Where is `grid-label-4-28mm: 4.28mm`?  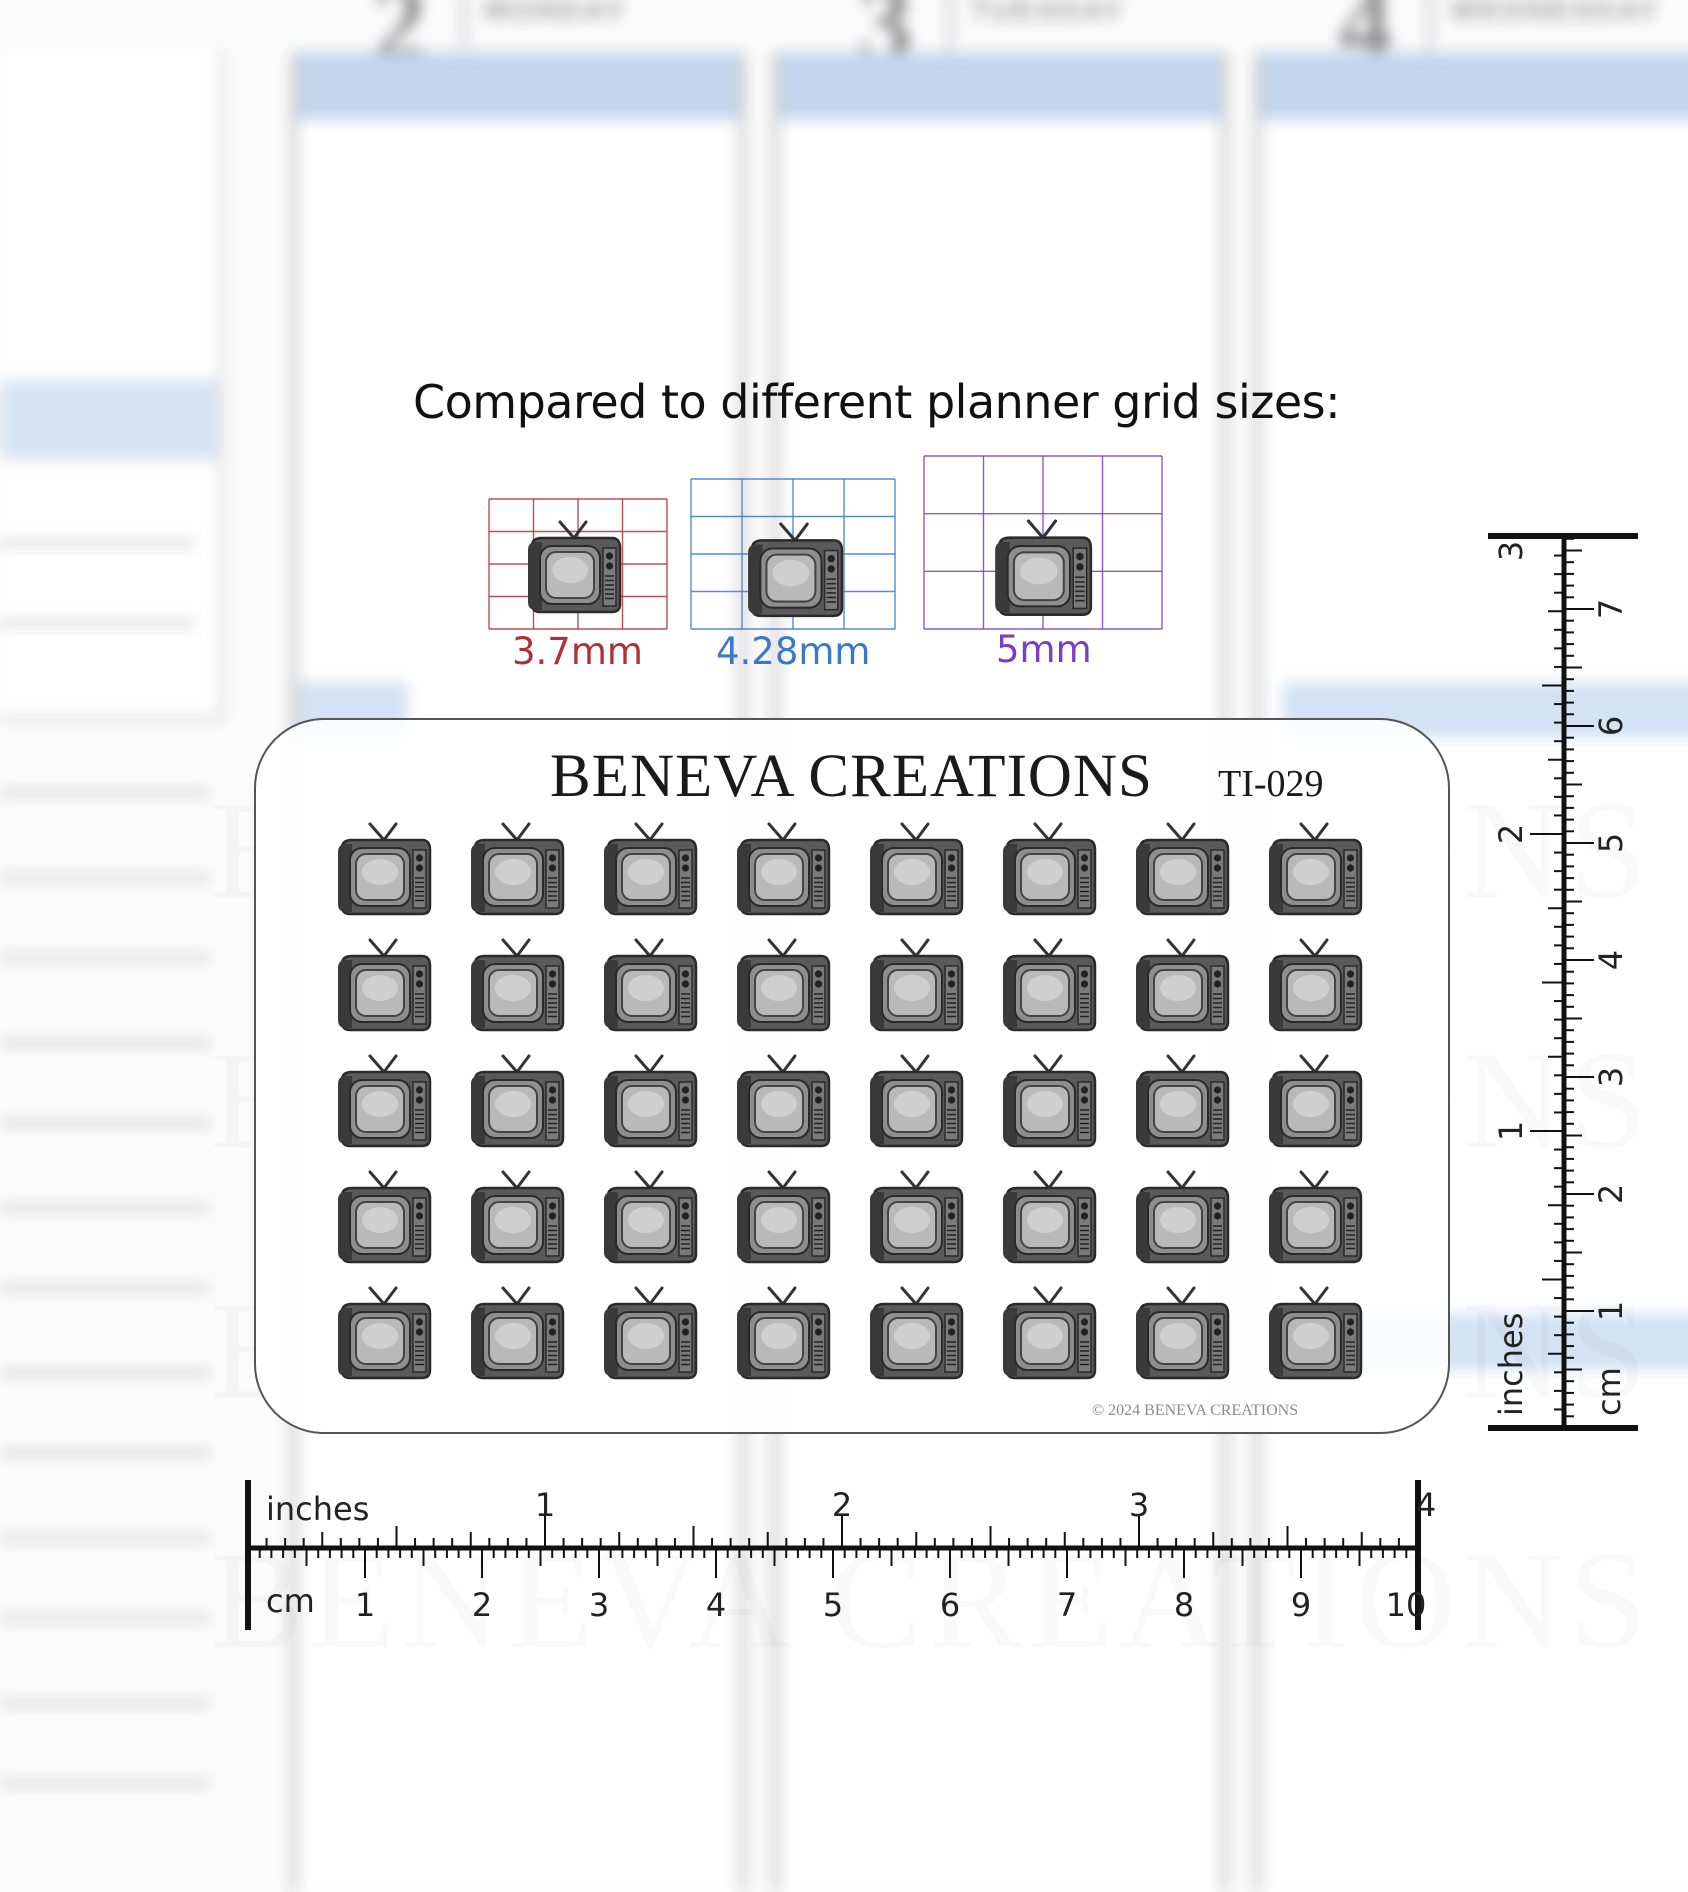 grid-label-4-28mm: 4.28mm is located at coordinates (793, 651).